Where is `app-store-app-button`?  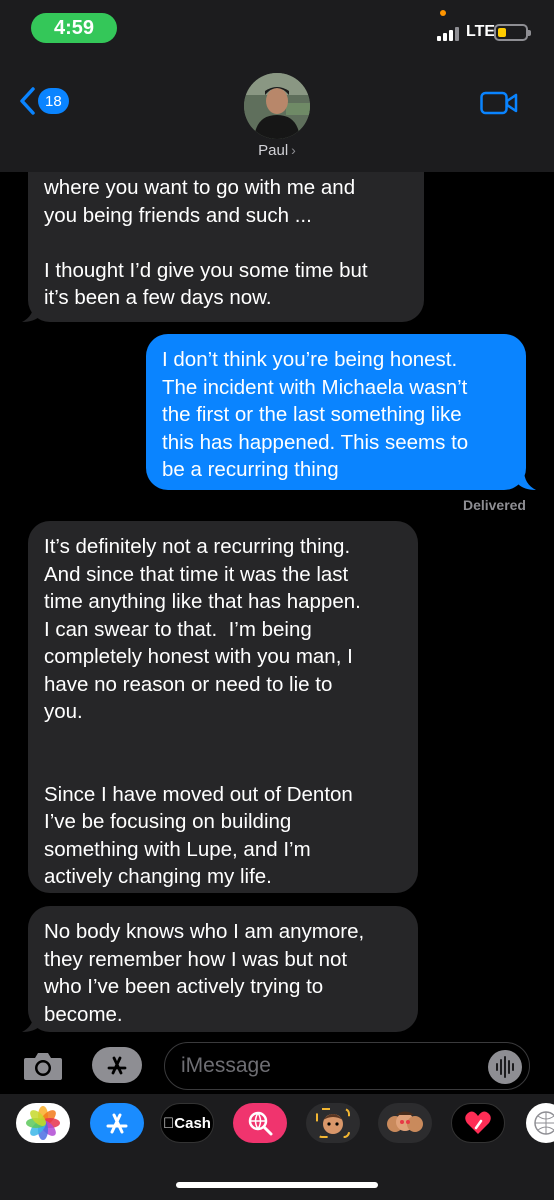
app-store-app-button is located at coordinates (117, 1123).